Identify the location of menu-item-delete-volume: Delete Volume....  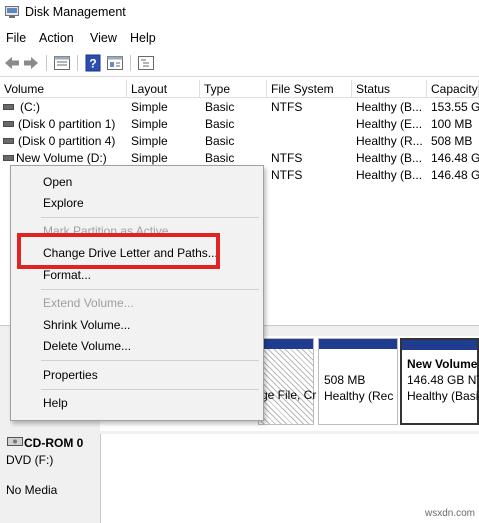
(87, 346).